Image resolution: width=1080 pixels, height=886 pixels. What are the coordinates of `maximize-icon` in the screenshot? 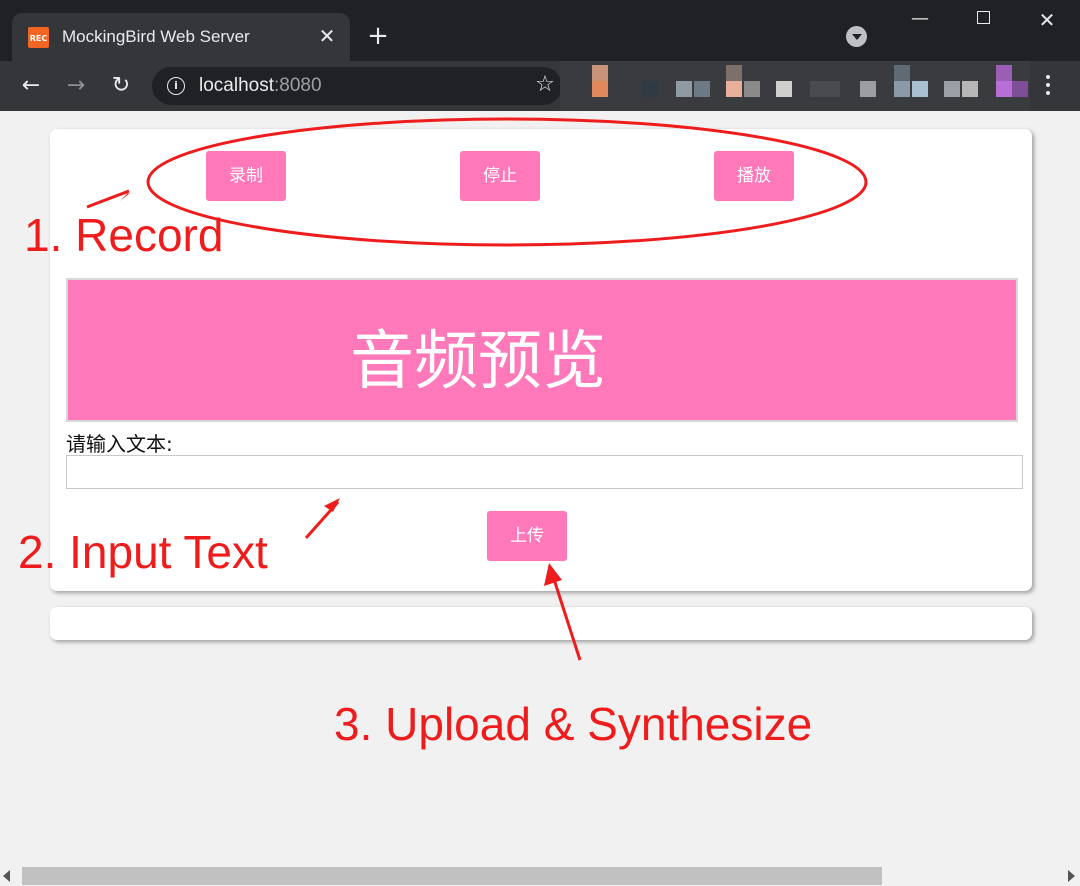 It's located at (983, 17).